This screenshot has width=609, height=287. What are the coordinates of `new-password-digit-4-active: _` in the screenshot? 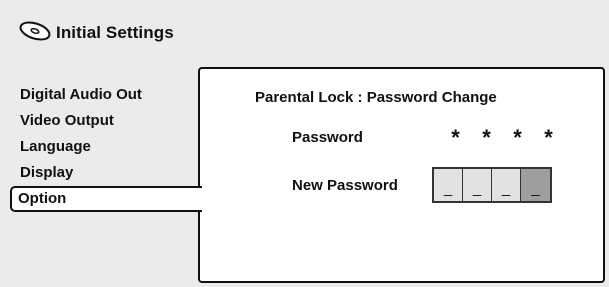 It's located at (535, 185).